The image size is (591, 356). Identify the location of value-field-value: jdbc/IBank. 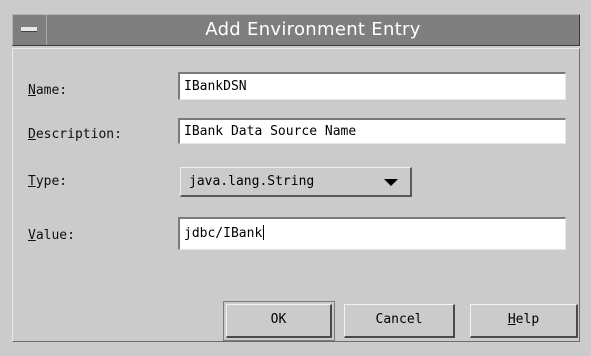
(223, 233).